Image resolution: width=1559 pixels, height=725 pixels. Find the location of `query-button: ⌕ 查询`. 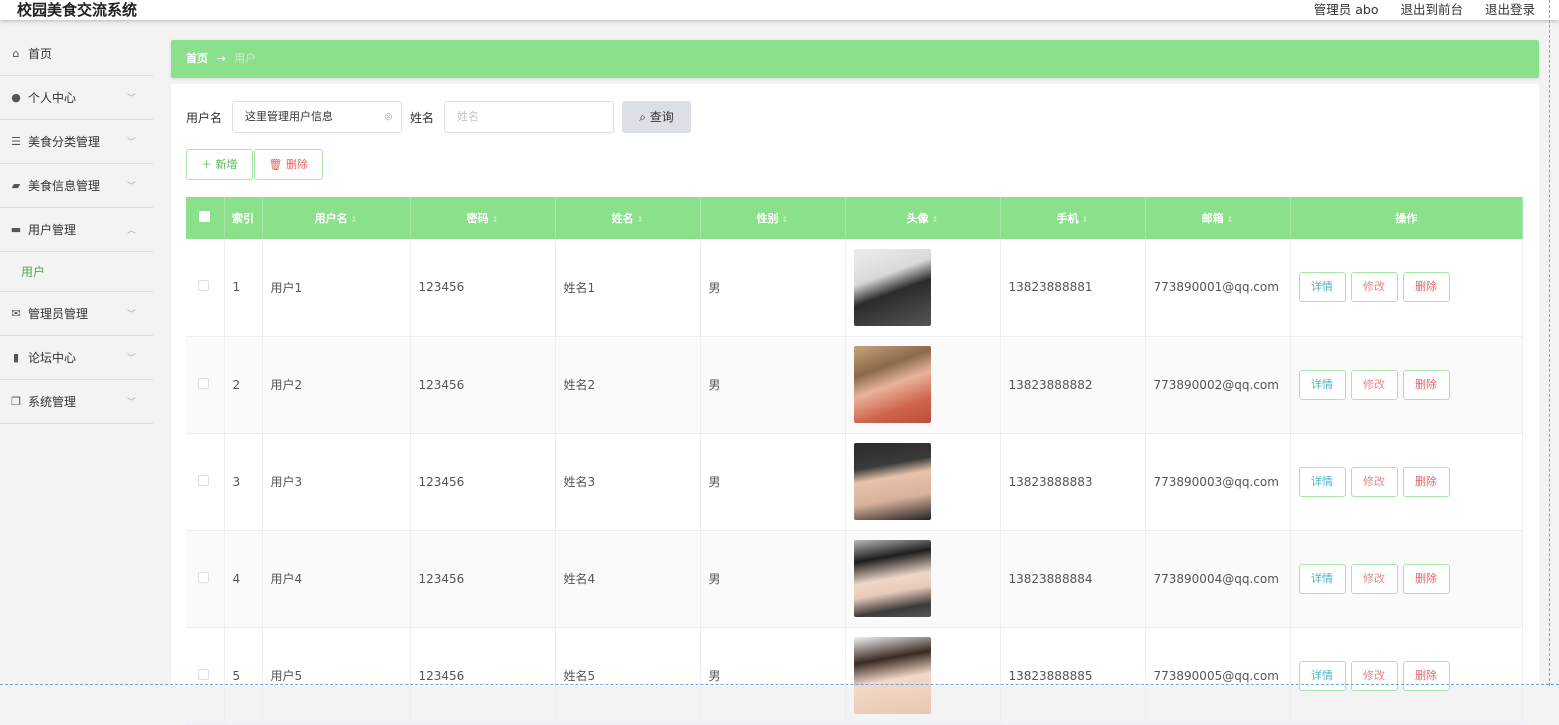

query-button: ⌕ 查询 is located at coordinates (656, 117).